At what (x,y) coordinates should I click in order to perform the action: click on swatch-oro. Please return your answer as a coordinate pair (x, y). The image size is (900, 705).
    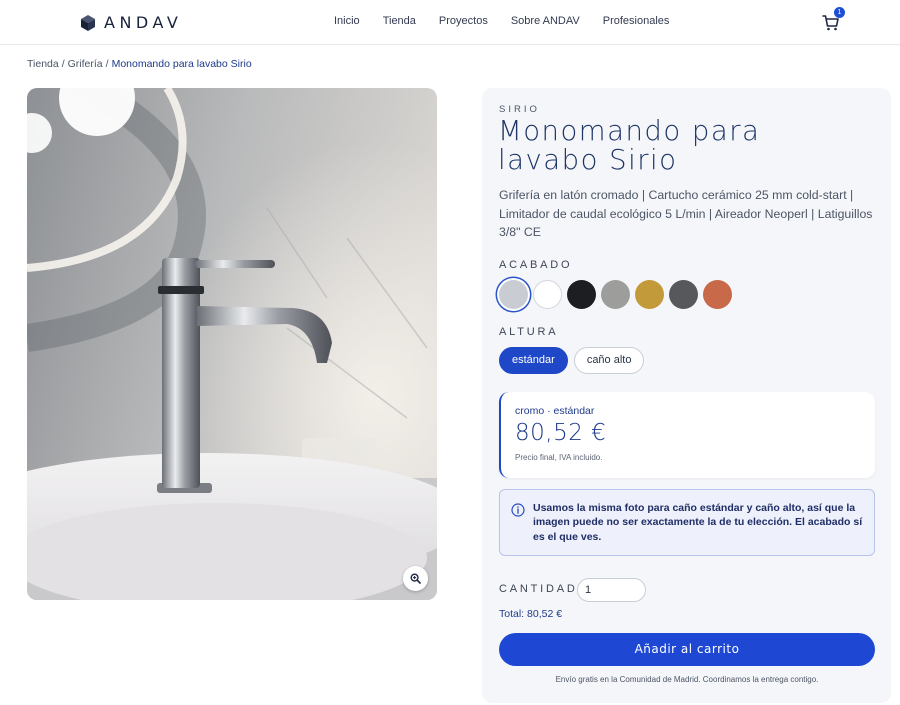
    Looking at the image, I should click on (649, 294).